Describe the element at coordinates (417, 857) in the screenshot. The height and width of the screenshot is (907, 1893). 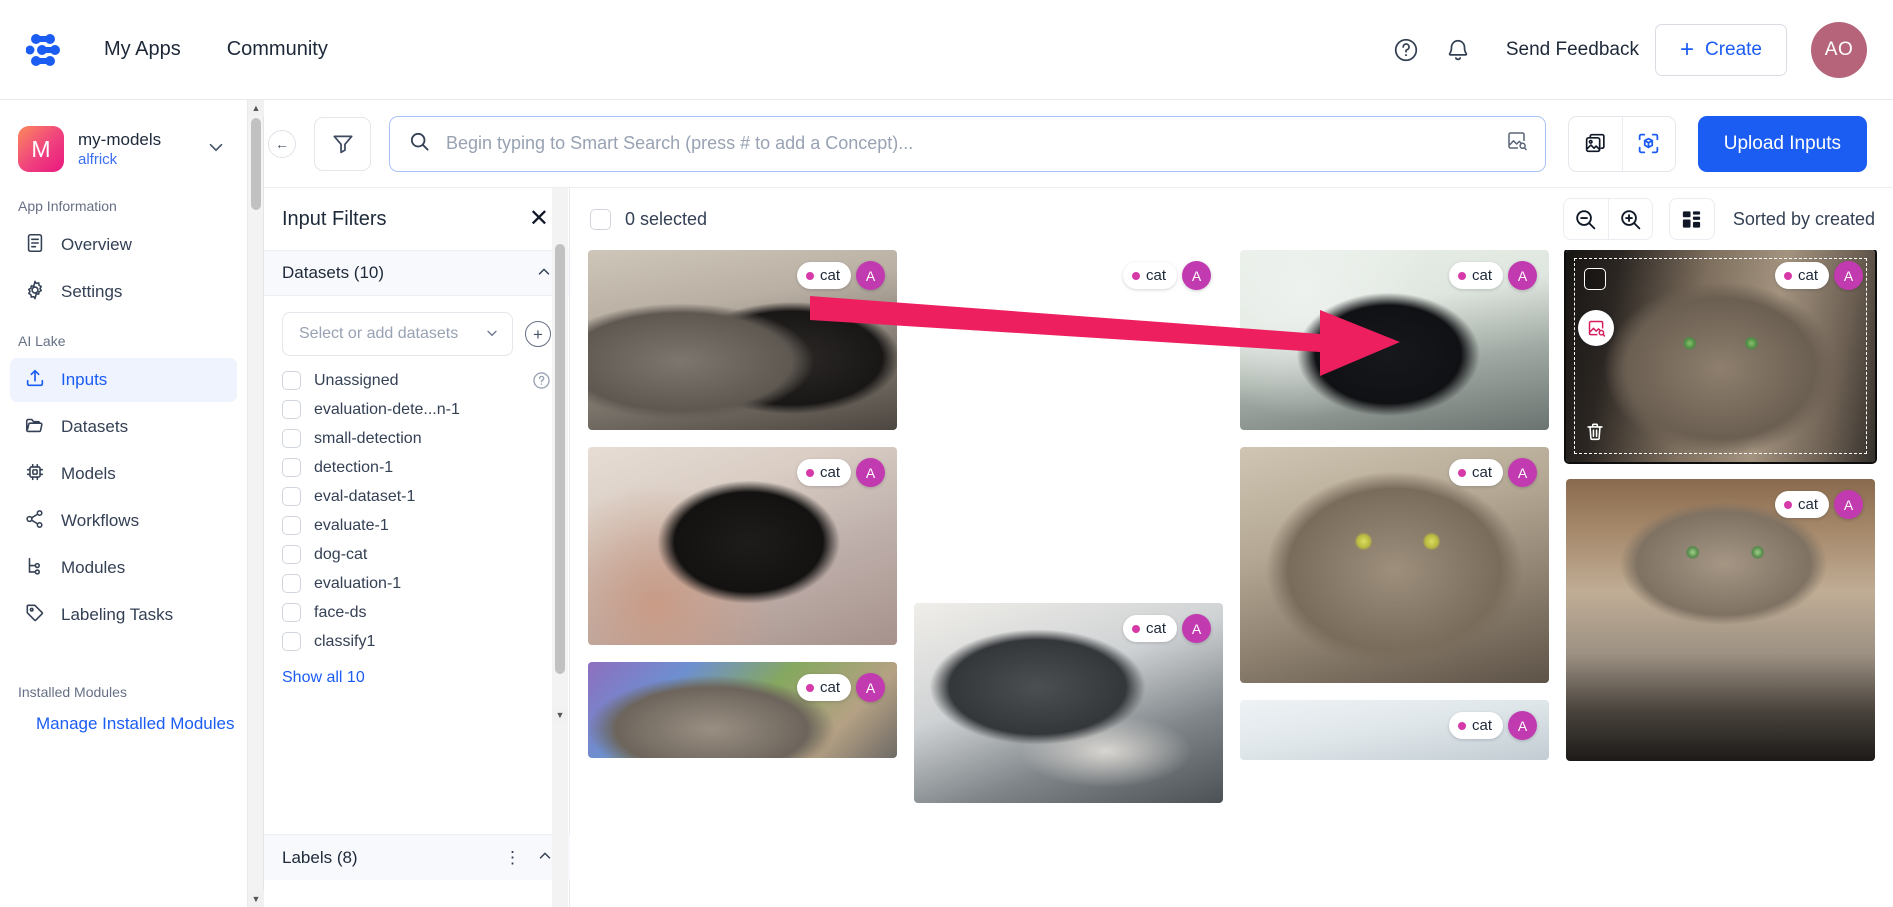
I see `labels-filter-header: Labels (8) ⋮` at that location.